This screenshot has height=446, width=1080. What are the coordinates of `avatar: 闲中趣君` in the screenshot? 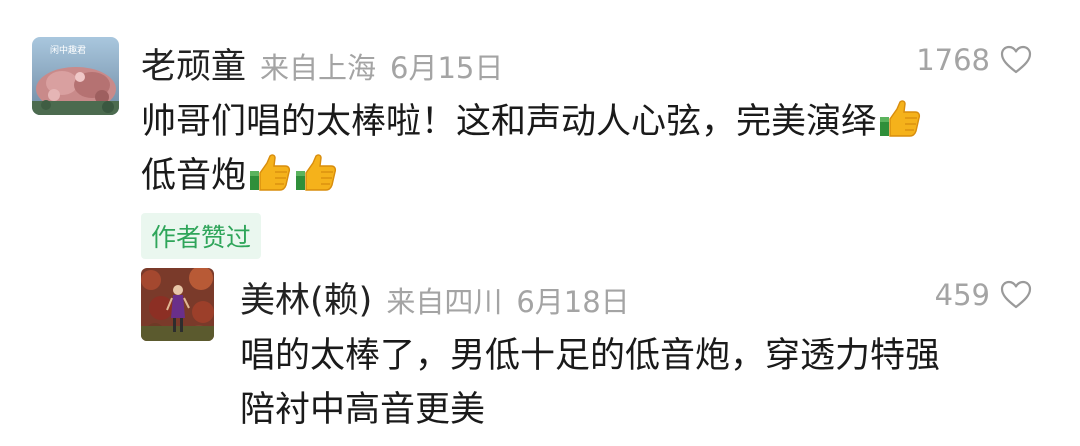 It's located at (75, 76).